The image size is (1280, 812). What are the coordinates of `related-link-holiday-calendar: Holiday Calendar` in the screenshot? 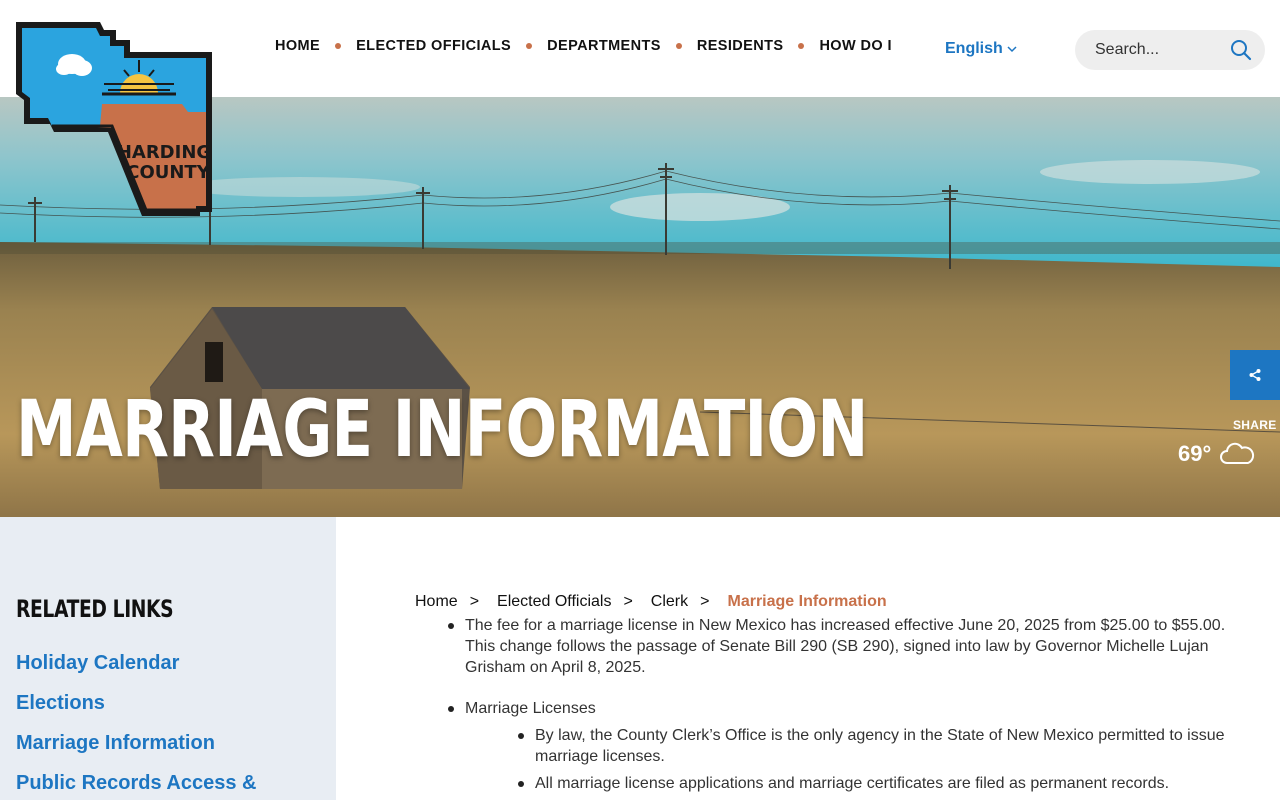 It's located at (97, 663).